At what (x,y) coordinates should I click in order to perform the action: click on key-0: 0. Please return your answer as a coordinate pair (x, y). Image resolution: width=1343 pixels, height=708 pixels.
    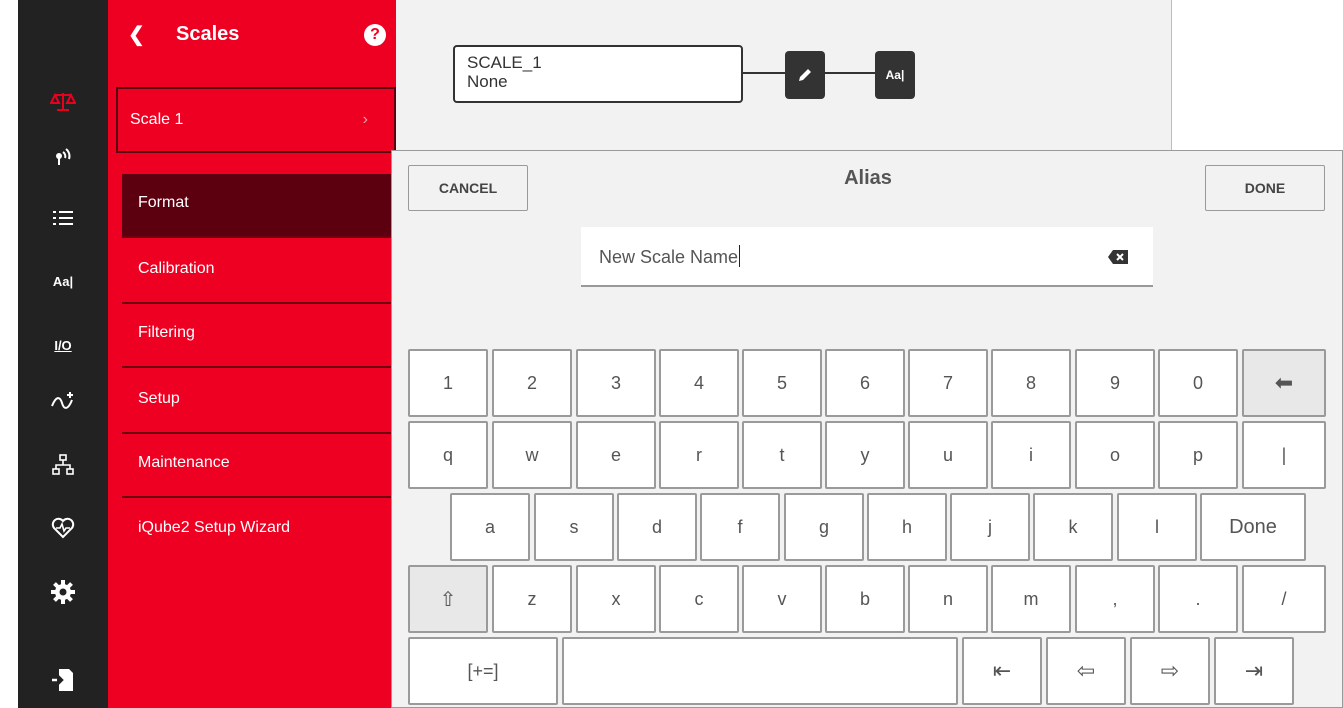
    Looking at the image, I should click on (1198, 383).